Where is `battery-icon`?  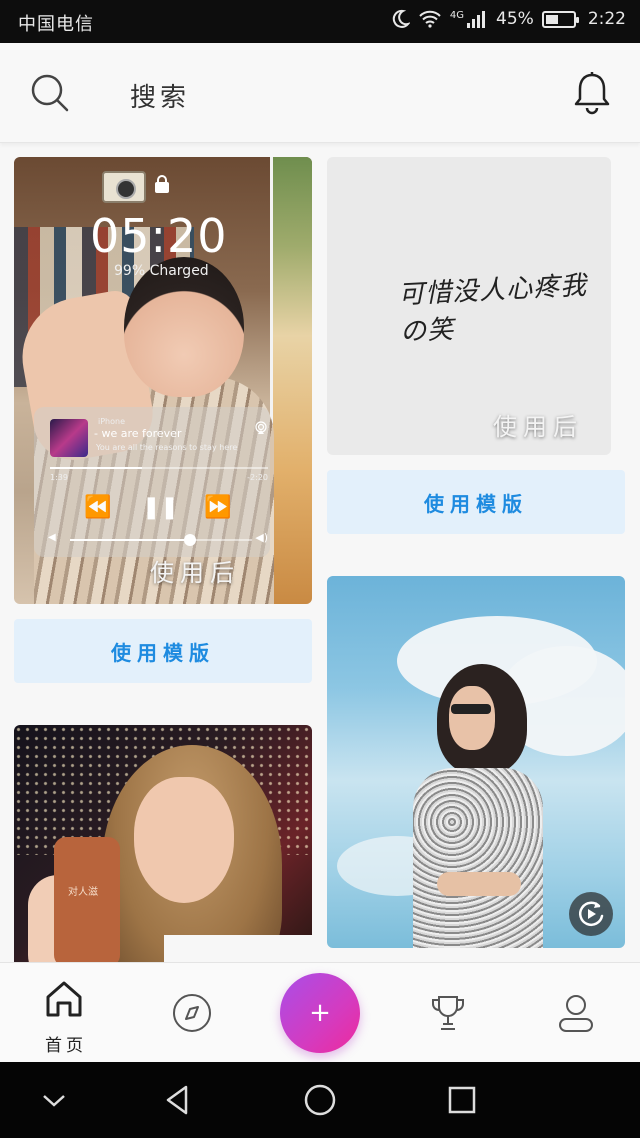
battery-icon is located at coordinates (560, 19).